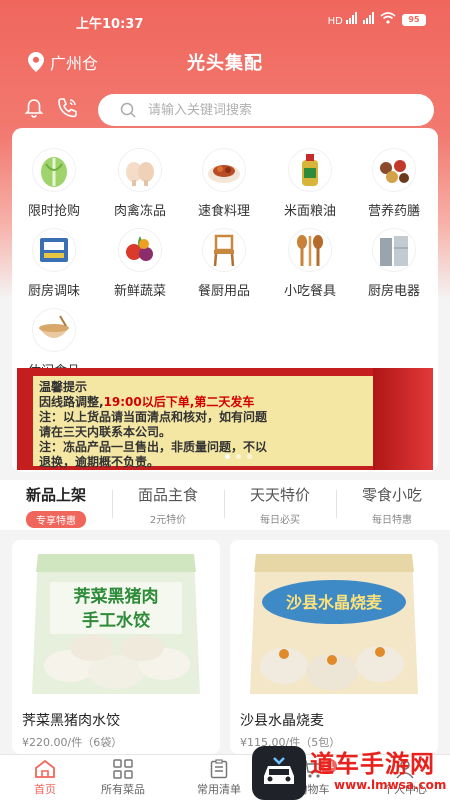 Image resolution: width=450 pixels, height=800 pixels. I want to click on category-label: 厨房调味, so click(53, 291).